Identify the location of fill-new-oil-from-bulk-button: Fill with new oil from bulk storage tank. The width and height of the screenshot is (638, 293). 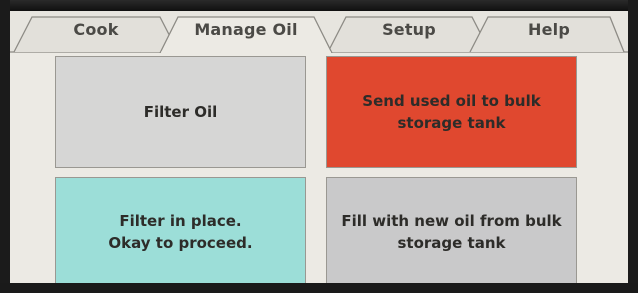
(451, 230).